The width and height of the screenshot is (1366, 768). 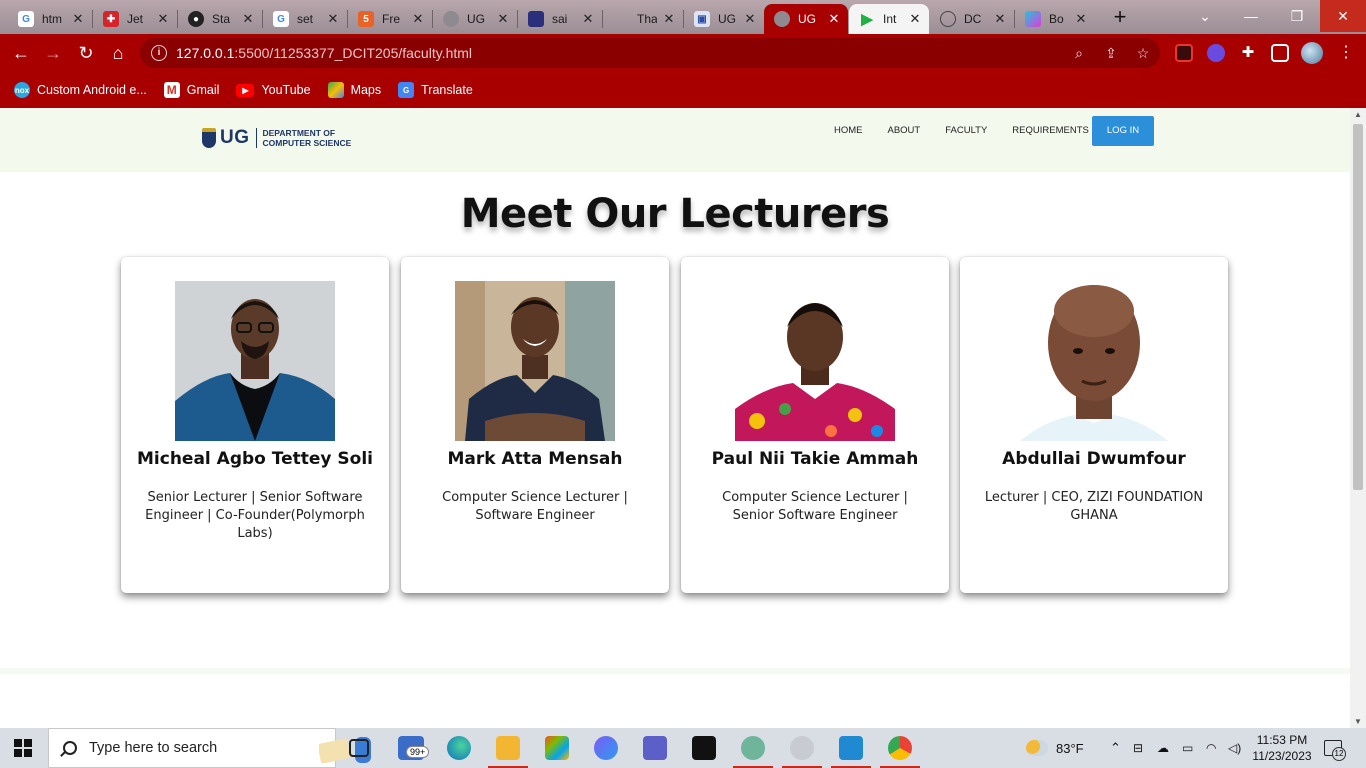 I want to click on scroll-down-icon: ▼, so click(x=1358, y=721).